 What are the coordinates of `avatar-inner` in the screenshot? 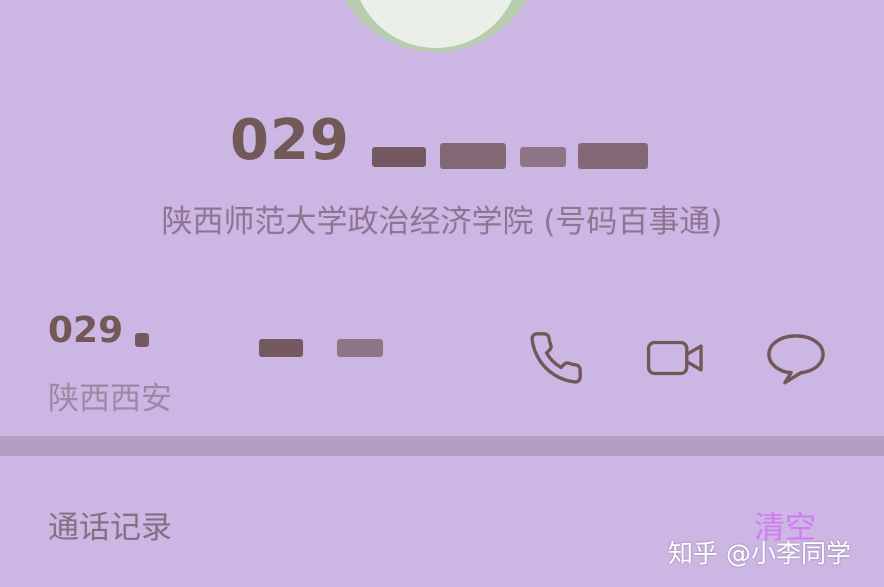 It's located at (436, 24).